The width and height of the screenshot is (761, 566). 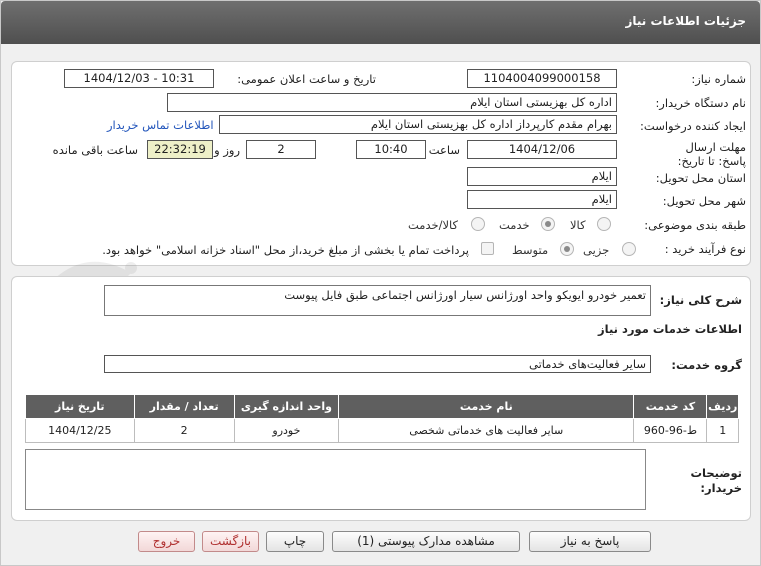 I want to click on process-option-medium-label: متوسط, so click(x=530, y=250).